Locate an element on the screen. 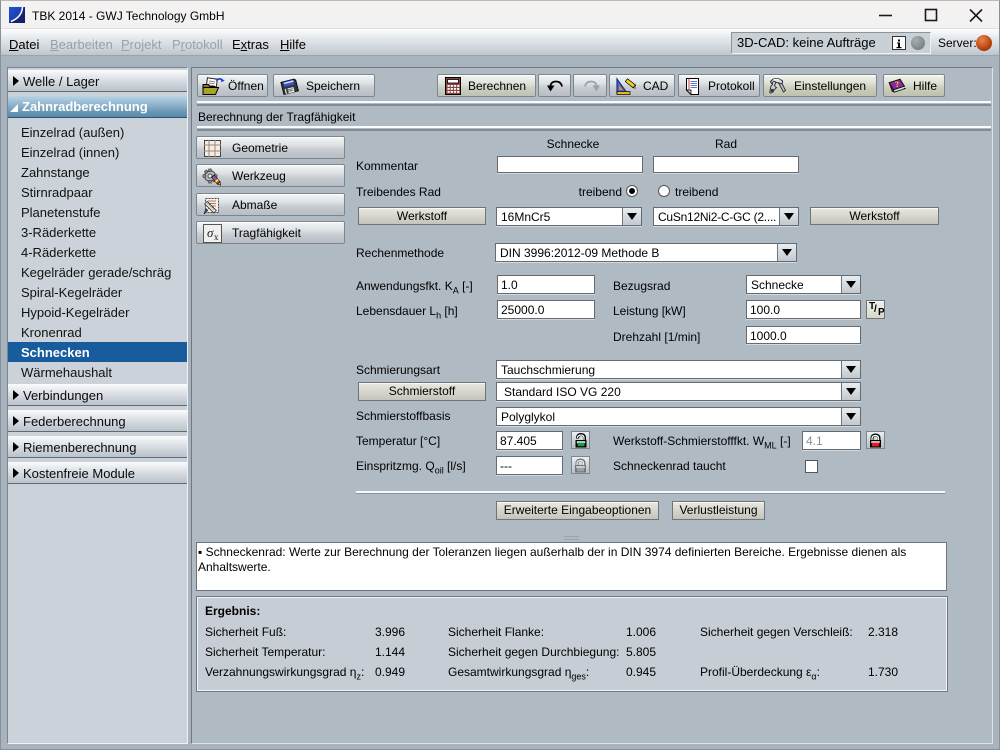 Image resolution: width=1000 pixels, height=750 pixels. svg-text: σ is located at coordinates (210, 232).